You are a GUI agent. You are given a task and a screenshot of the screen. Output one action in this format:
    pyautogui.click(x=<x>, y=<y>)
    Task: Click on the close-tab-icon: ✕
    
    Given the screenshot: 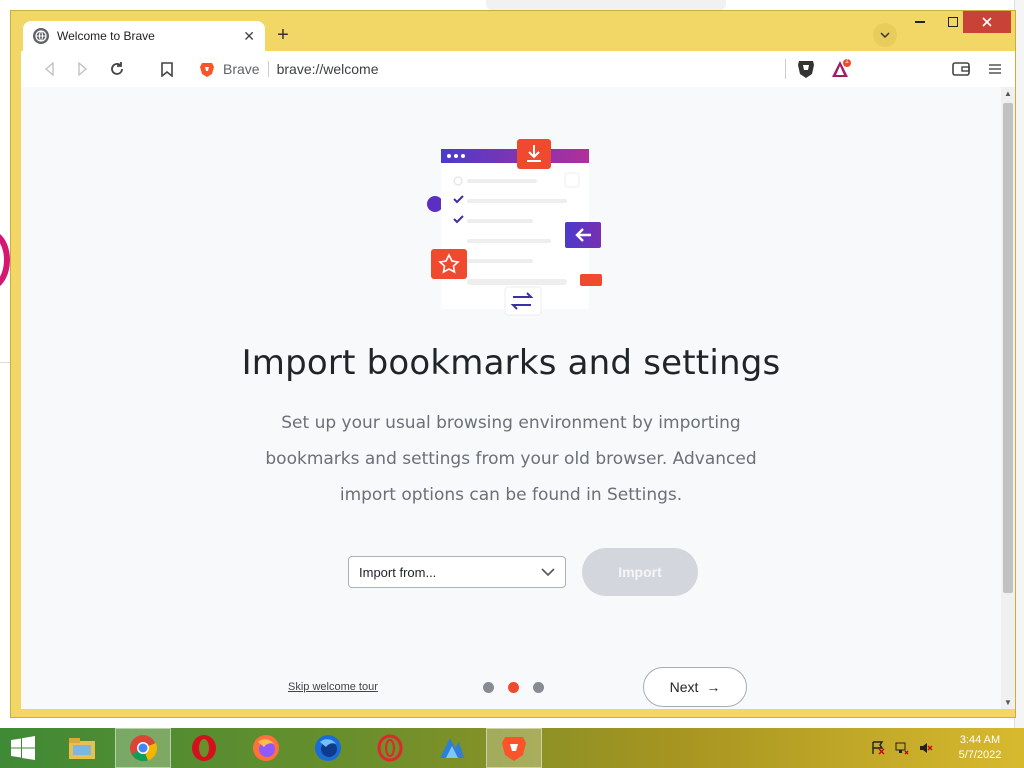 What is the action you would take?
    pyautogui.click(x=249, y=36)
    